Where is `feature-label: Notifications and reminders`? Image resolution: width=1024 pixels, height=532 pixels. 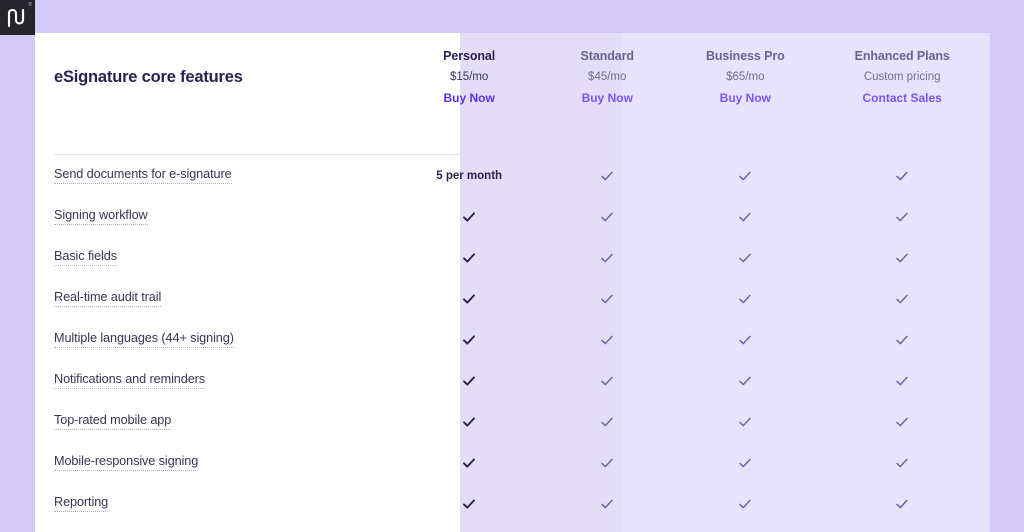
feature-label: Notifications and reminders is located at coordinates (129, 380).